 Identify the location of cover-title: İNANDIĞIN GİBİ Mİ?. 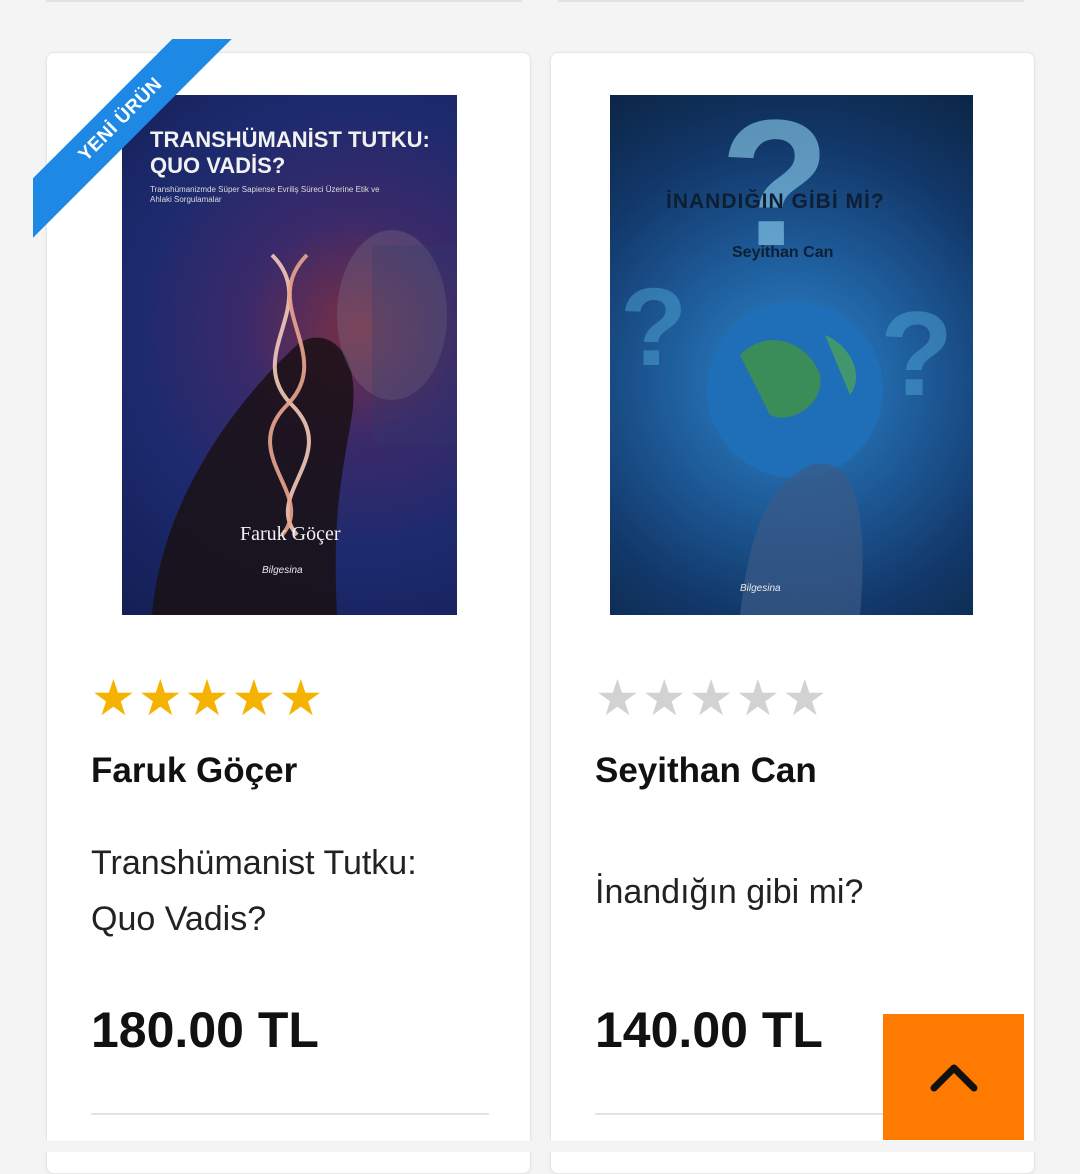
(775, 201).